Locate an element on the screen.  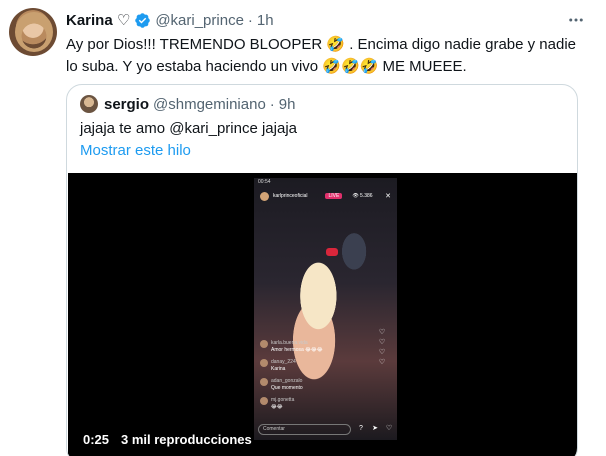
tweet-header: Karina ♡ @kari_prince · 1h is located at coordinates (170, 20).